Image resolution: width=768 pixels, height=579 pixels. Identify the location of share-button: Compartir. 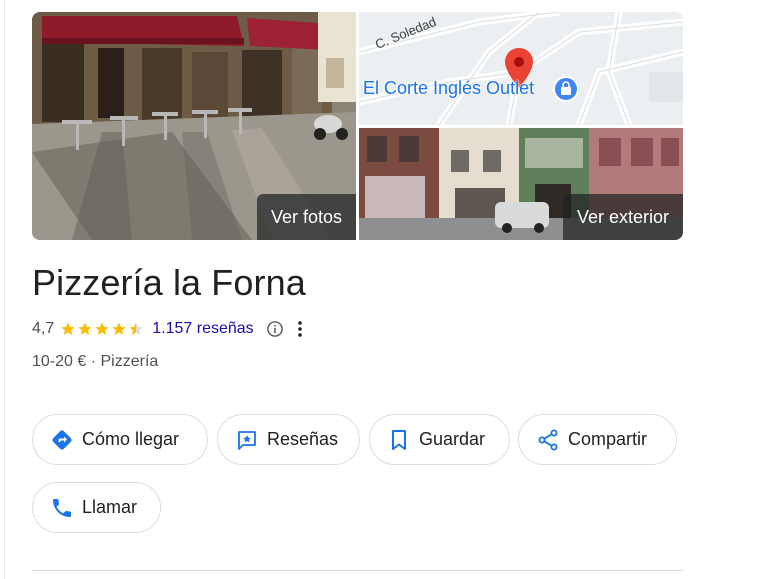
(597, 439).